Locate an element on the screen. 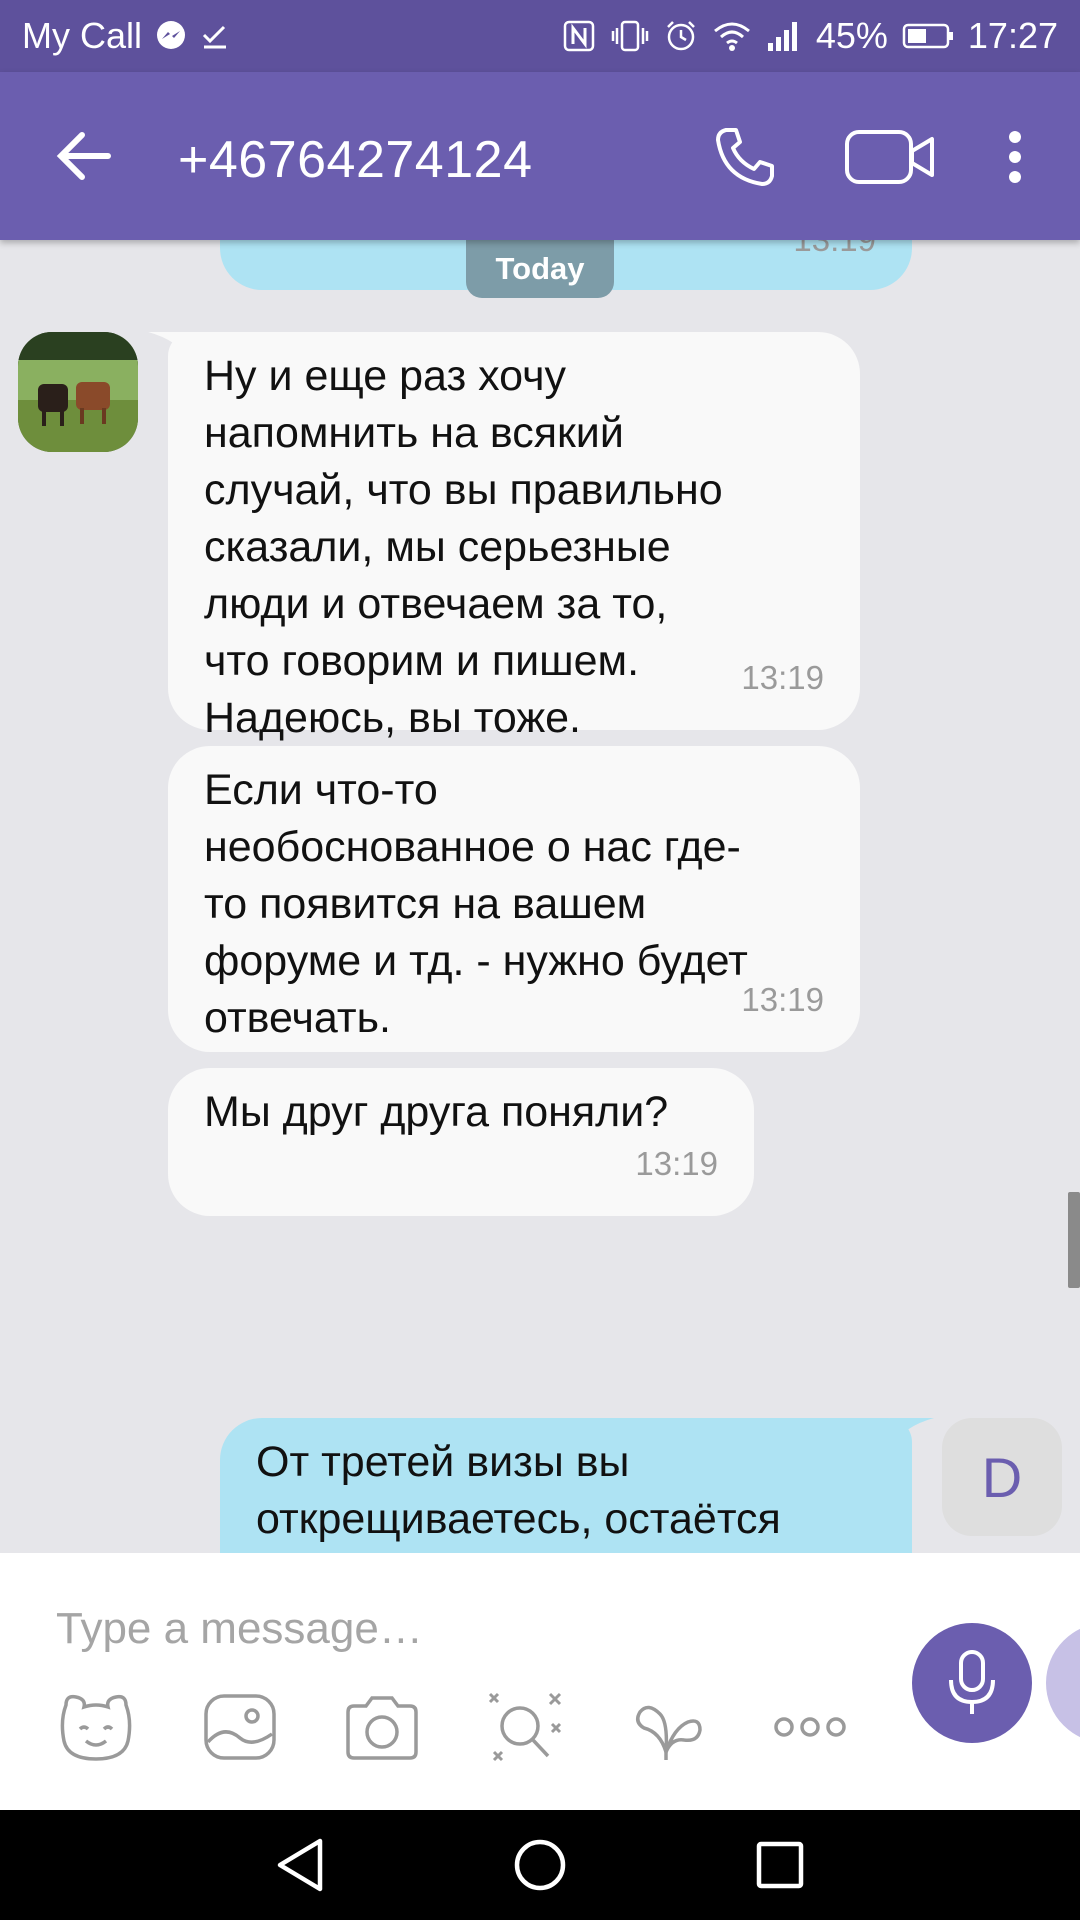 The height and width of the screenshot is (1920, 1080). more-options-composer-button is located at coordinates (810, 1727).